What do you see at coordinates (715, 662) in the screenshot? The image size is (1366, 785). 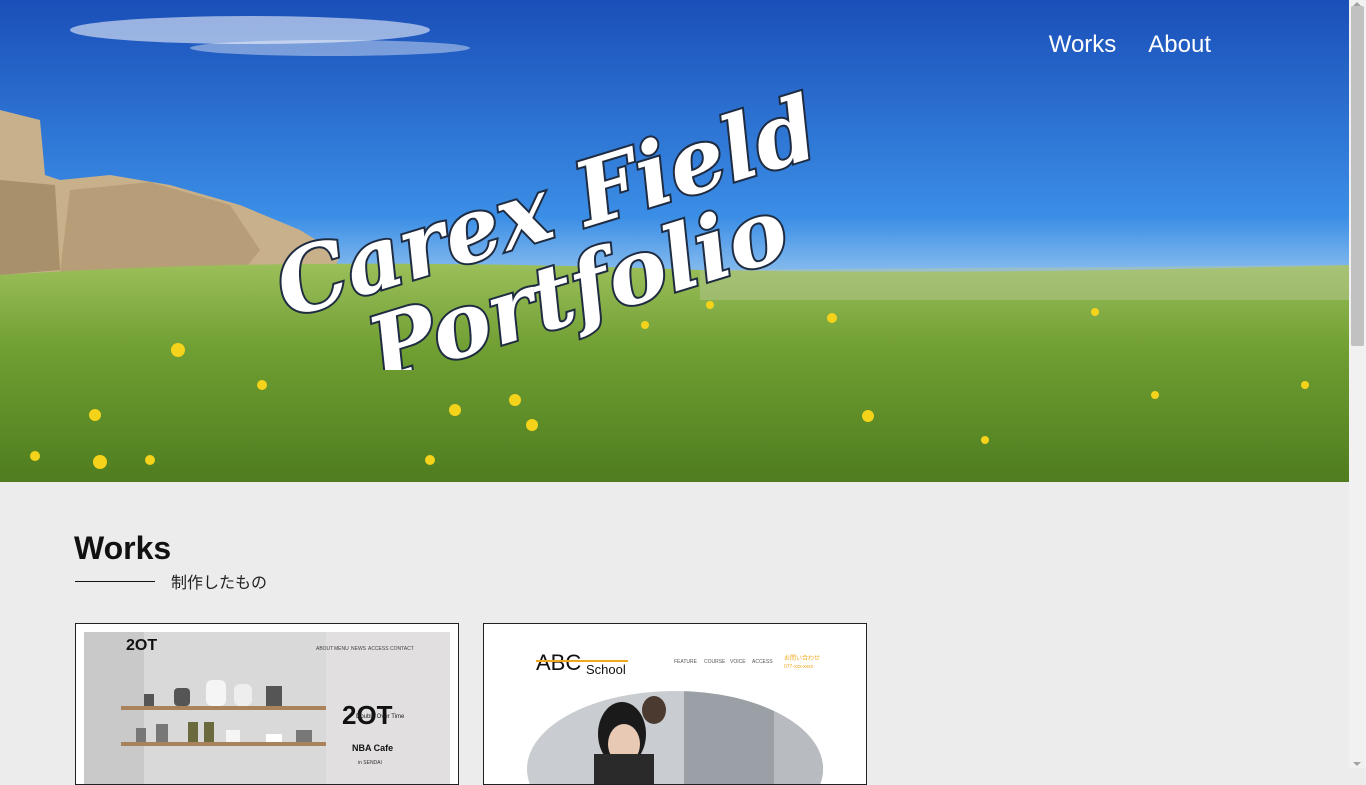 I see `abc-menu-course: COURSE` at bounding box center [715, 662].